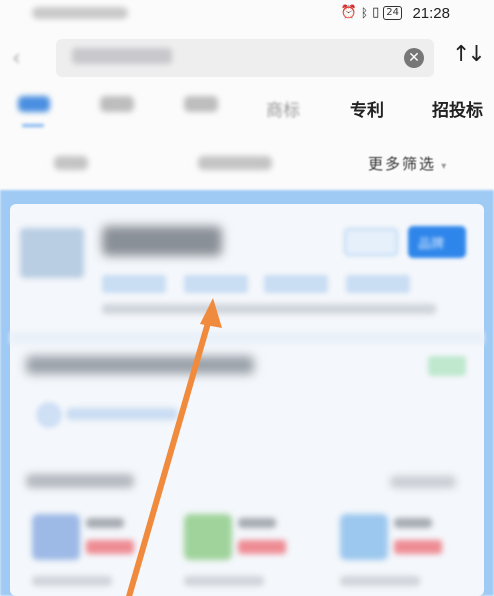  Describe the element at coordinates (117, 106) in the screenshot. I see `tab-people` at that location.